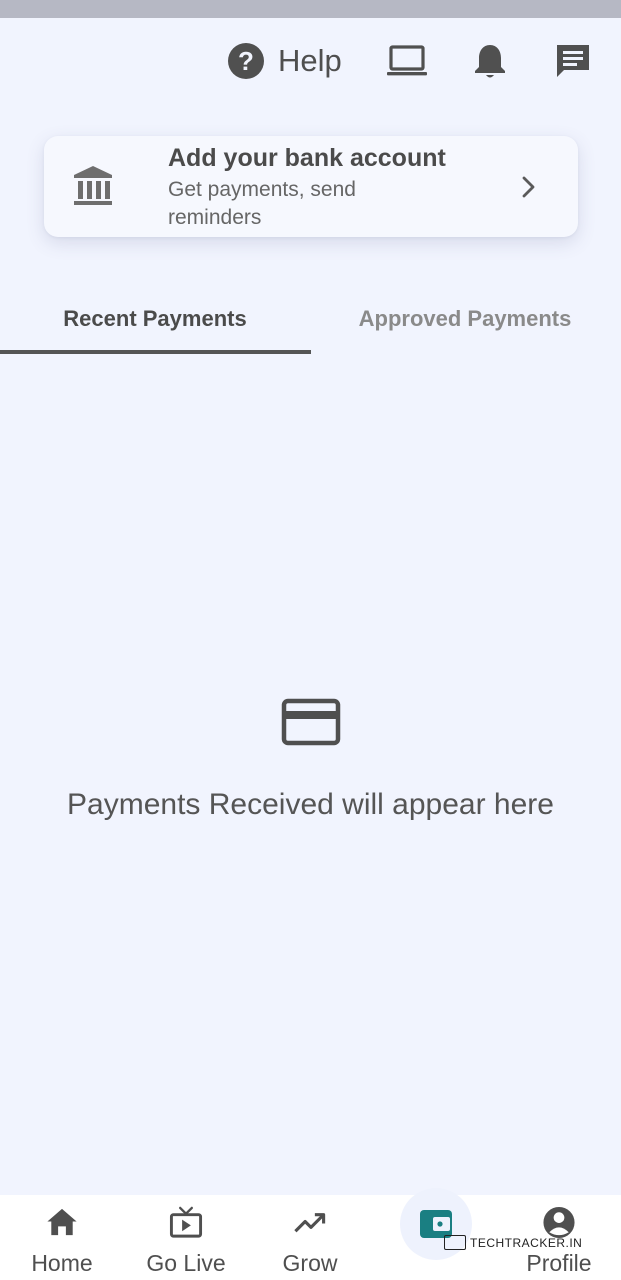 Image resolution: width=621 pixels, height=1280 pixels. Describe the element at coordinates (186, 1222) in the screenshot. I see `tv-play-icon` at that location.